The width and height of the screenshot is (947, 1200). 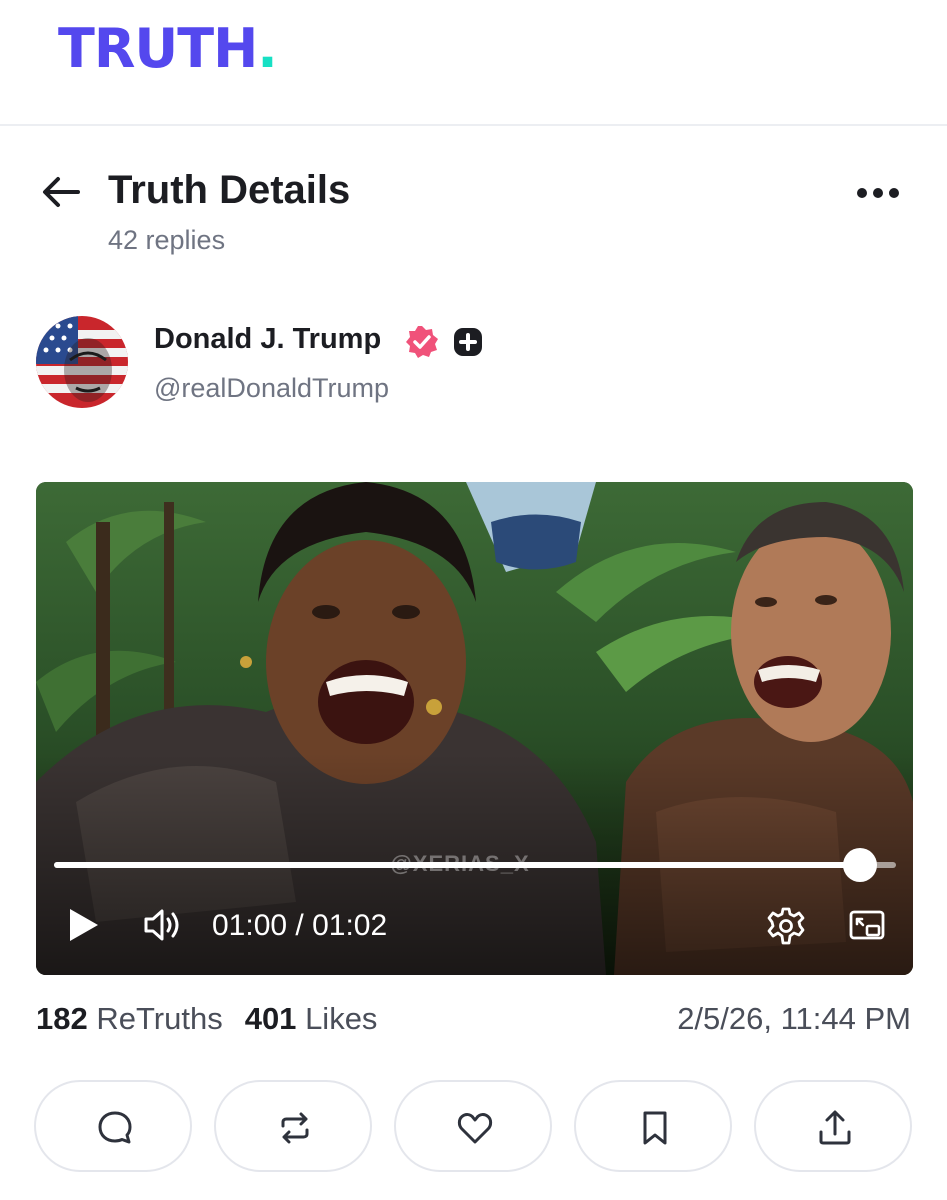 I want to click on volume-button, so click(x=164, y=925).